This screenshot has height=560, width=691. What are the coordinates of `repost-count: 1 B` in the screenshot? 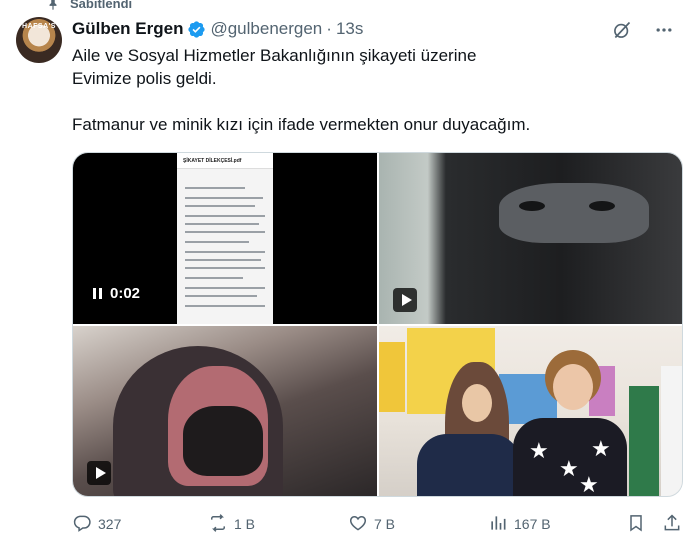 It's located at (245, 524).